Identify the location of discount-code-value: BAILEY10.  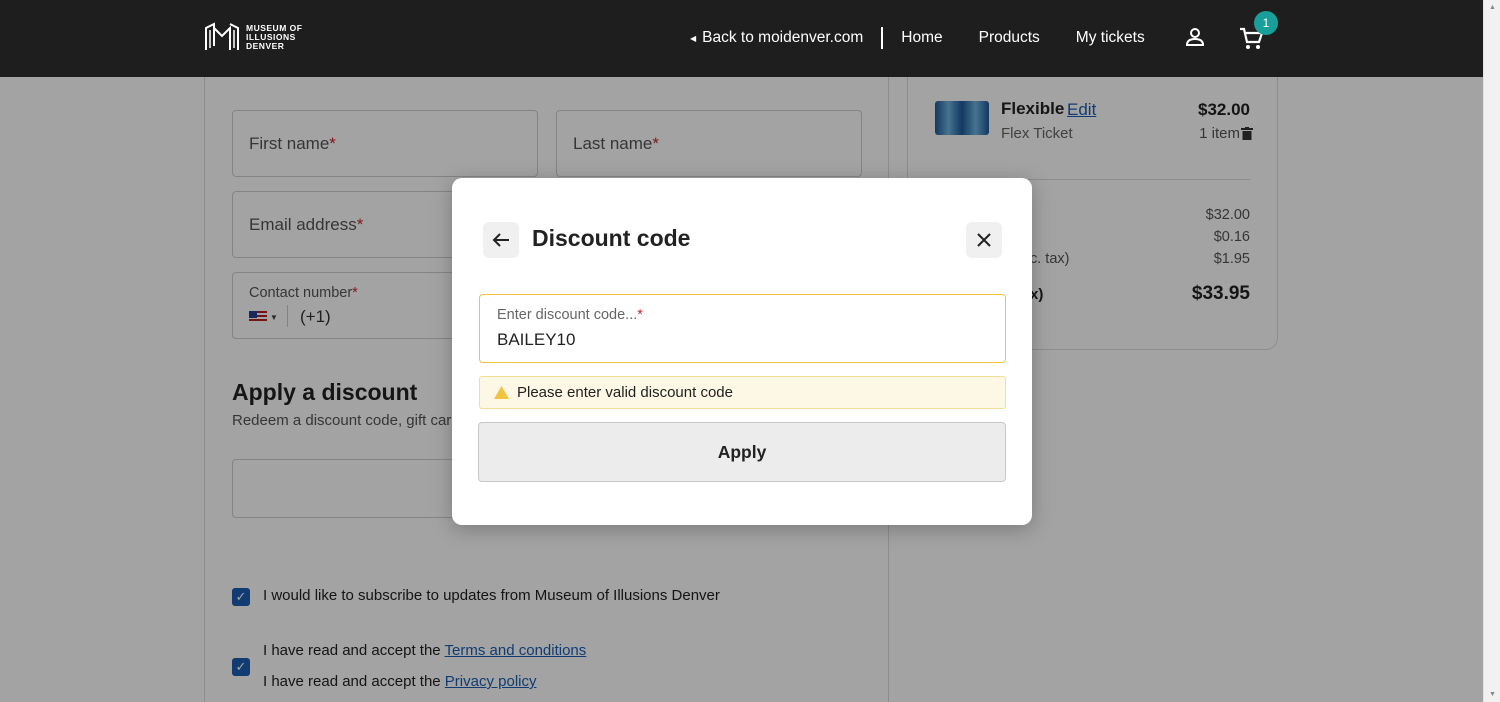
(536, 339).